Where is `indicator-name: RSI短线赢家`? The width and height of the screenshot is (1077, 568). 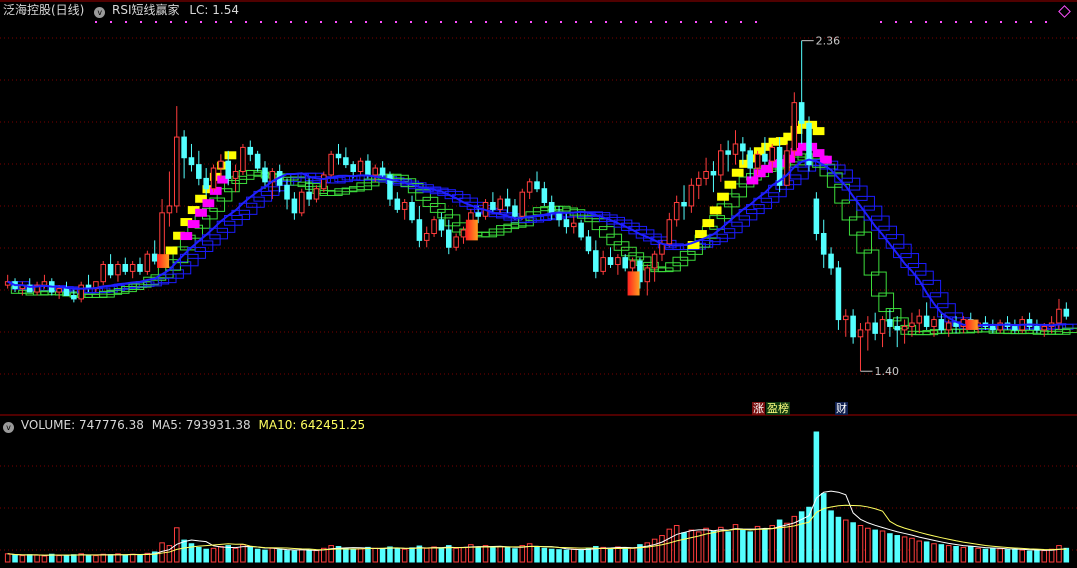 indicator-name: RSI短线赢家 is located at coordinates (146, 10).